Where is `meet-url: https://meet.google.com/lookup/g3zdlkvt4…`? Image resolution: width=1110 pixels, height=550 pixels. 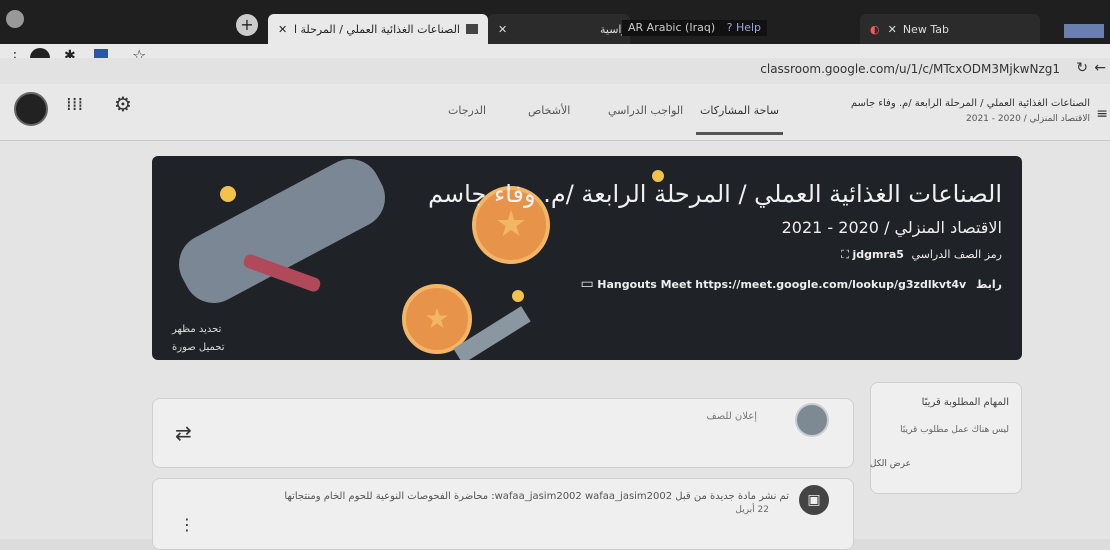 meet-url: https://meet.google.com/lookup/g3zdlkvt4… is located at coordinates (830, 284).